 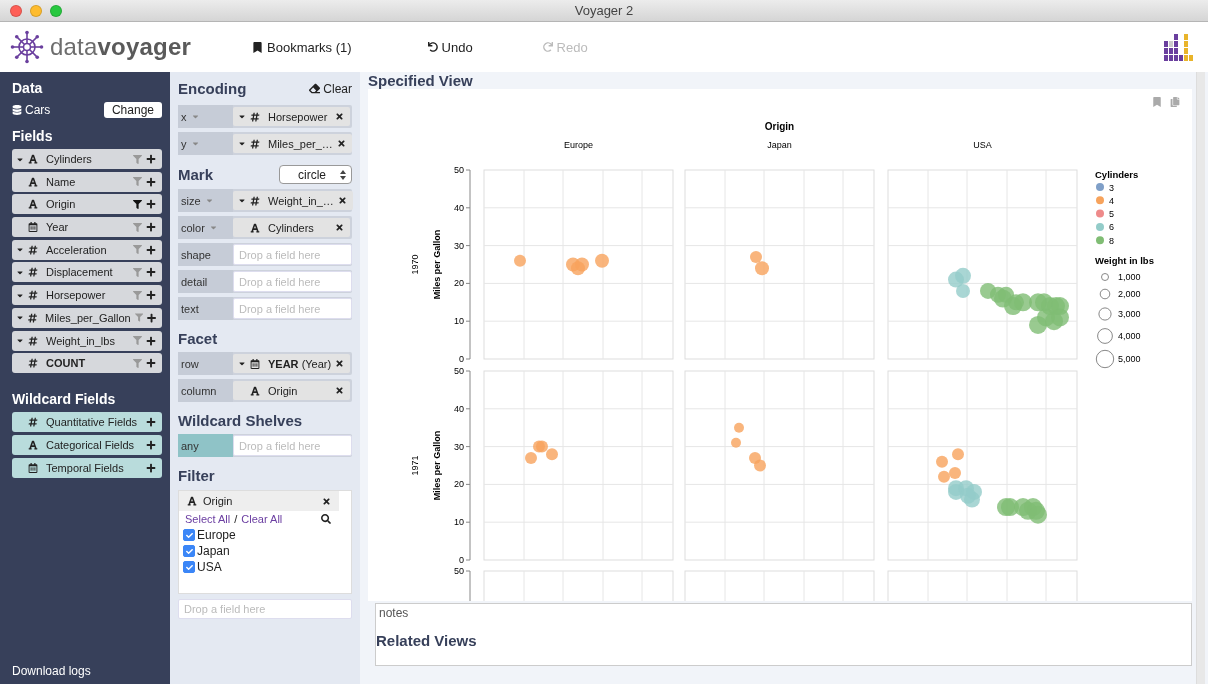 What do you see at coordinates (415, 465) in the screenshot?
I see `facet-row-label: 1971` at bounding box center [415, 465].